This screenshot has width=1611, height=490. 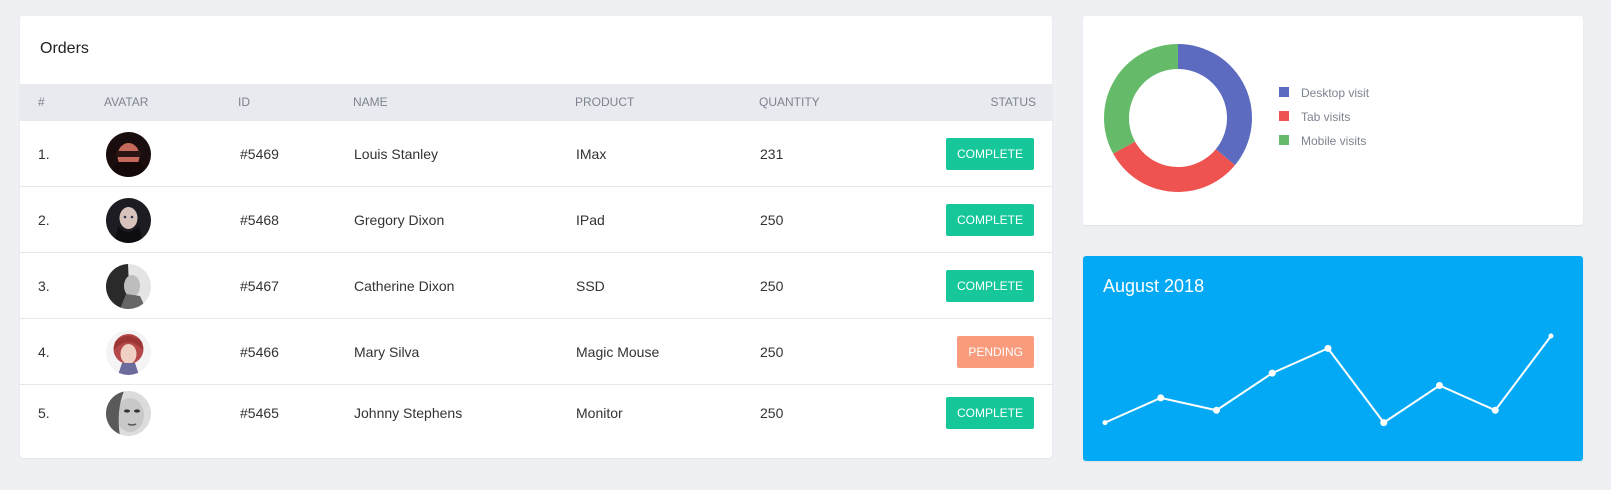 What do you see at coordinates (126, 102) in the screenshot?
I see `column-header-avatar: AVATAR` at bounding box center [126, 102].